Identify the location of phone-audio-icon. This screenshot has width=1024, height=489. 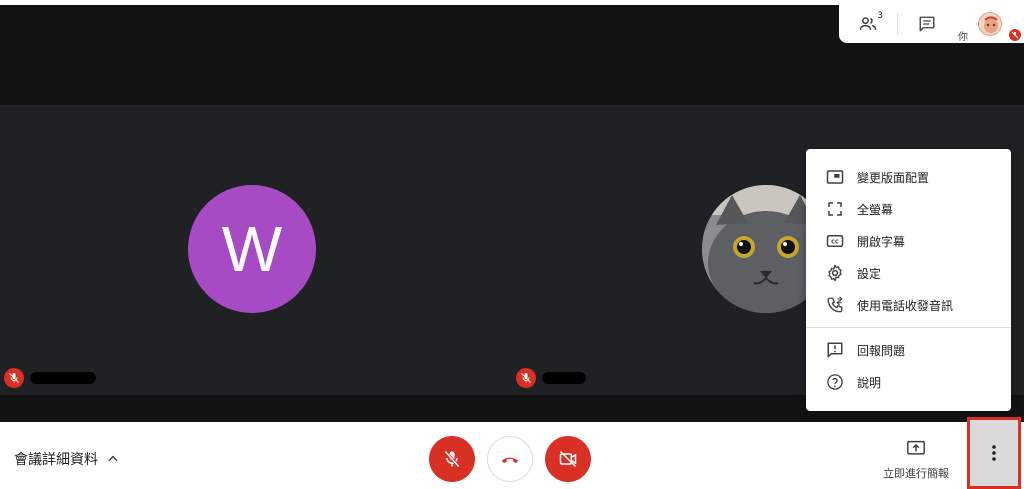
(835, 305).